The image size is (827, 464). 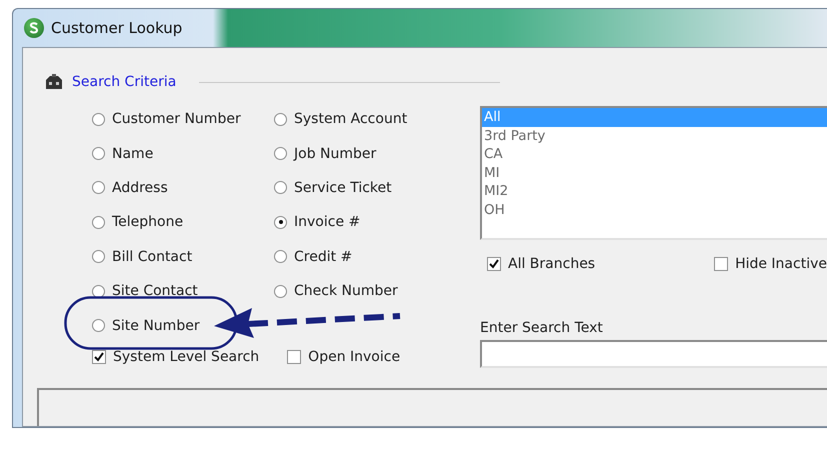 I want to click on radio-label: Site Contact, so click(x=155, y=291).